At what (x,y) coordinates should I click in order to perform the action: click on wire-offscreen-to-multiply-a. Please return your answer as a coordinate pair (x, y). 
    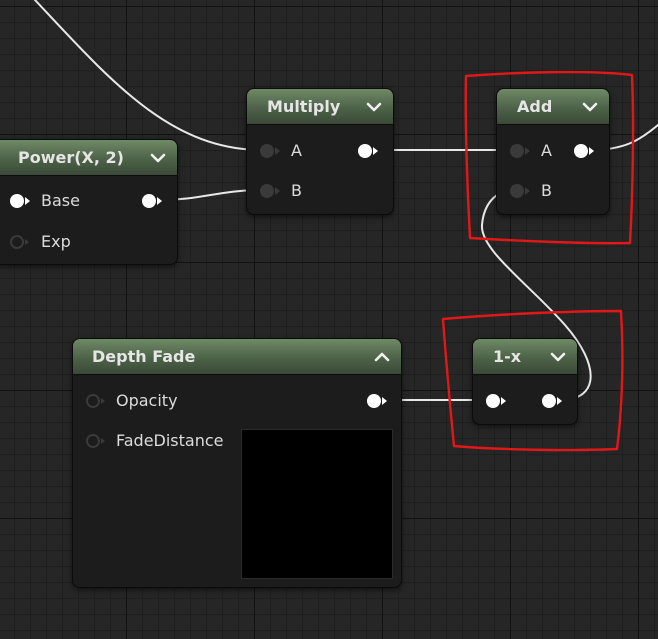
    Looking at the image, I should click on (148, 75).